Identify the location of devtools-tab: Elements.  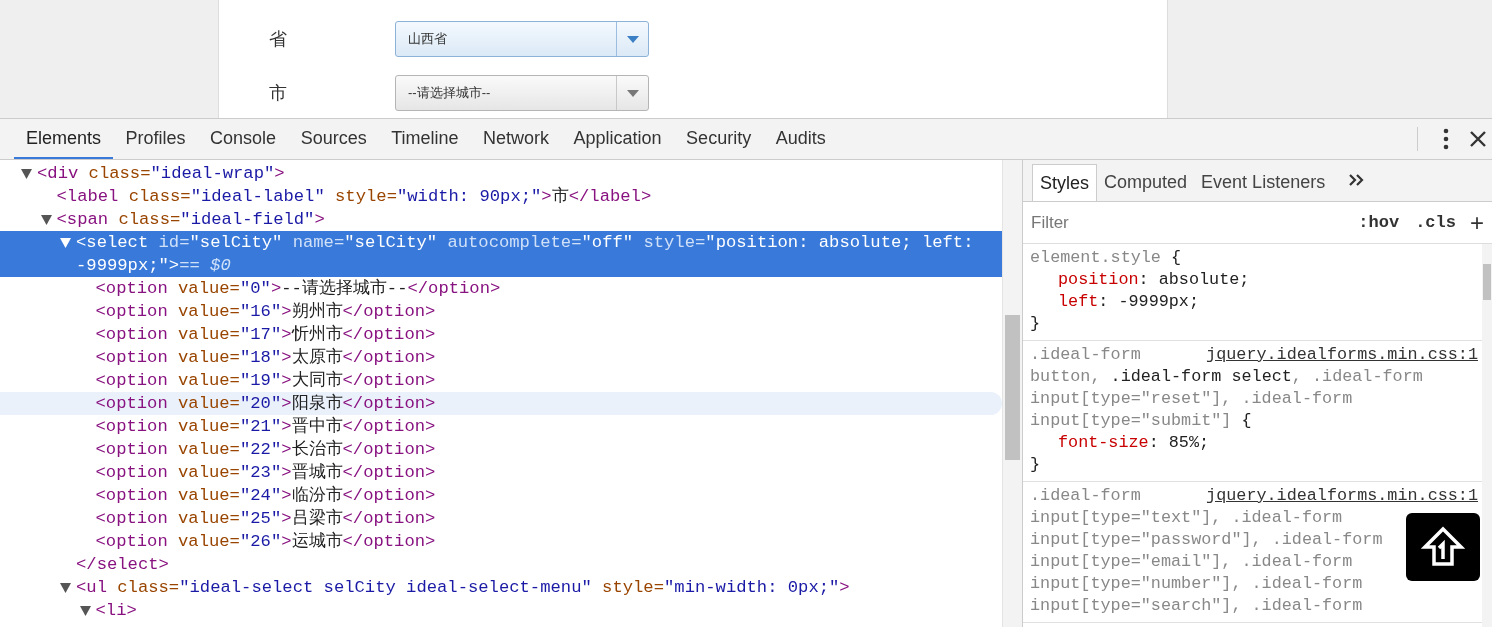
(64, 139).